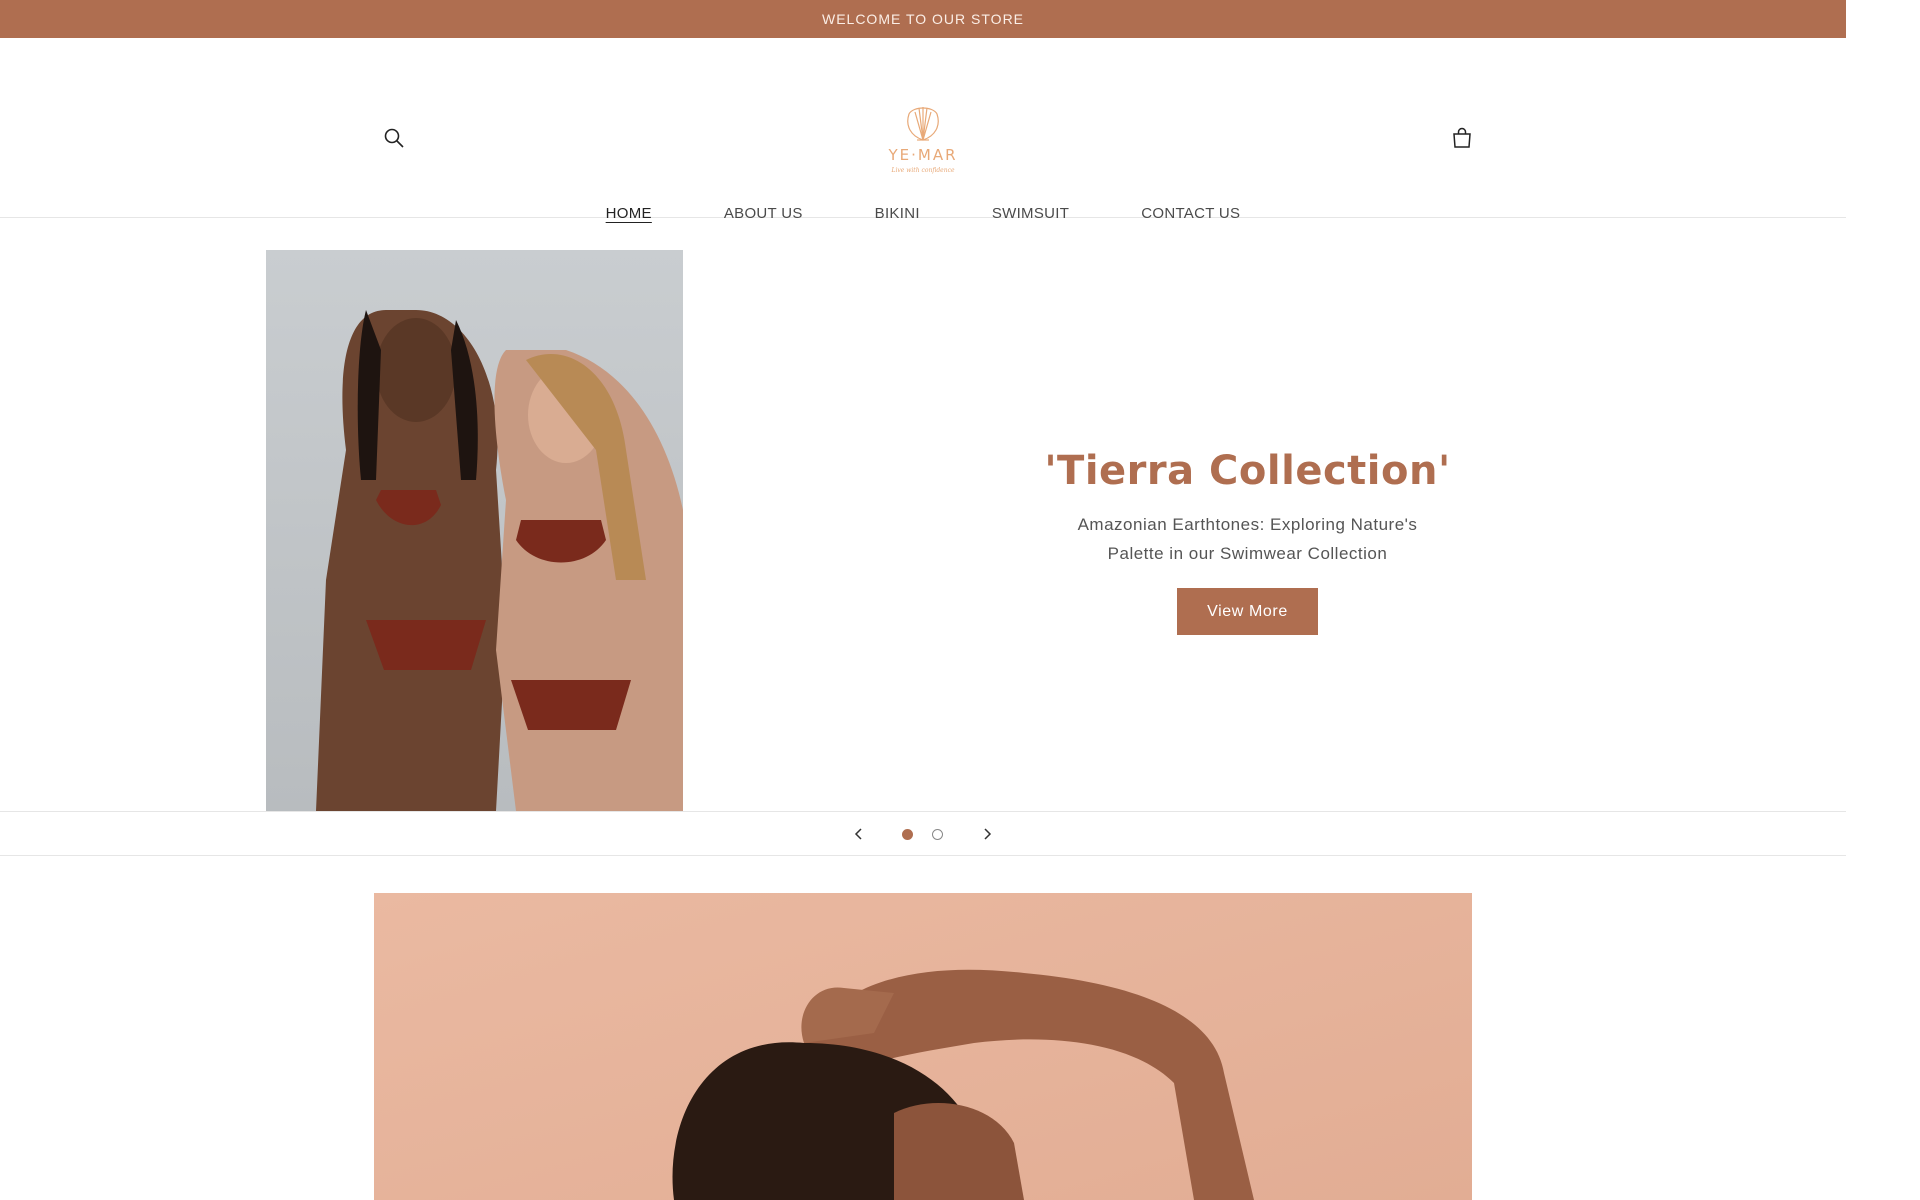  I want to click on announcement-bar: WELCOME TO OUR STORE, so click(923, 19).